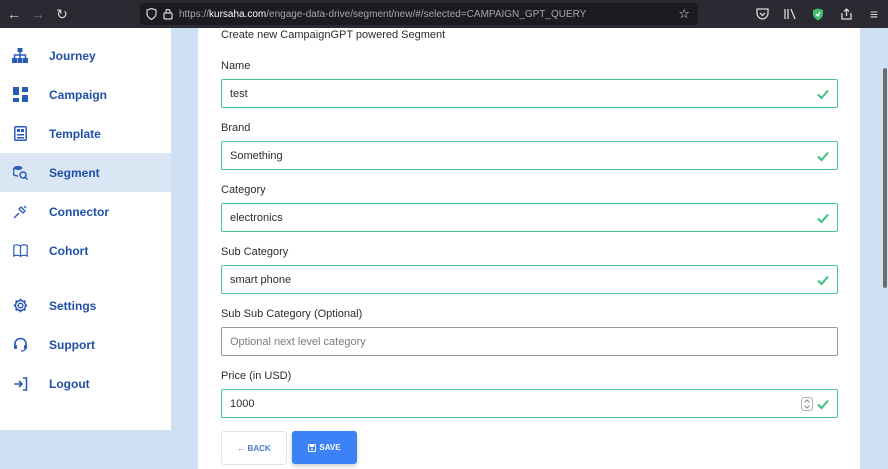 The height and width of the screenshot is (469, 888). Describe the element at coordinates (74, 172) in the screenshot. I see `sidebar-item-label: Segment` at that location.